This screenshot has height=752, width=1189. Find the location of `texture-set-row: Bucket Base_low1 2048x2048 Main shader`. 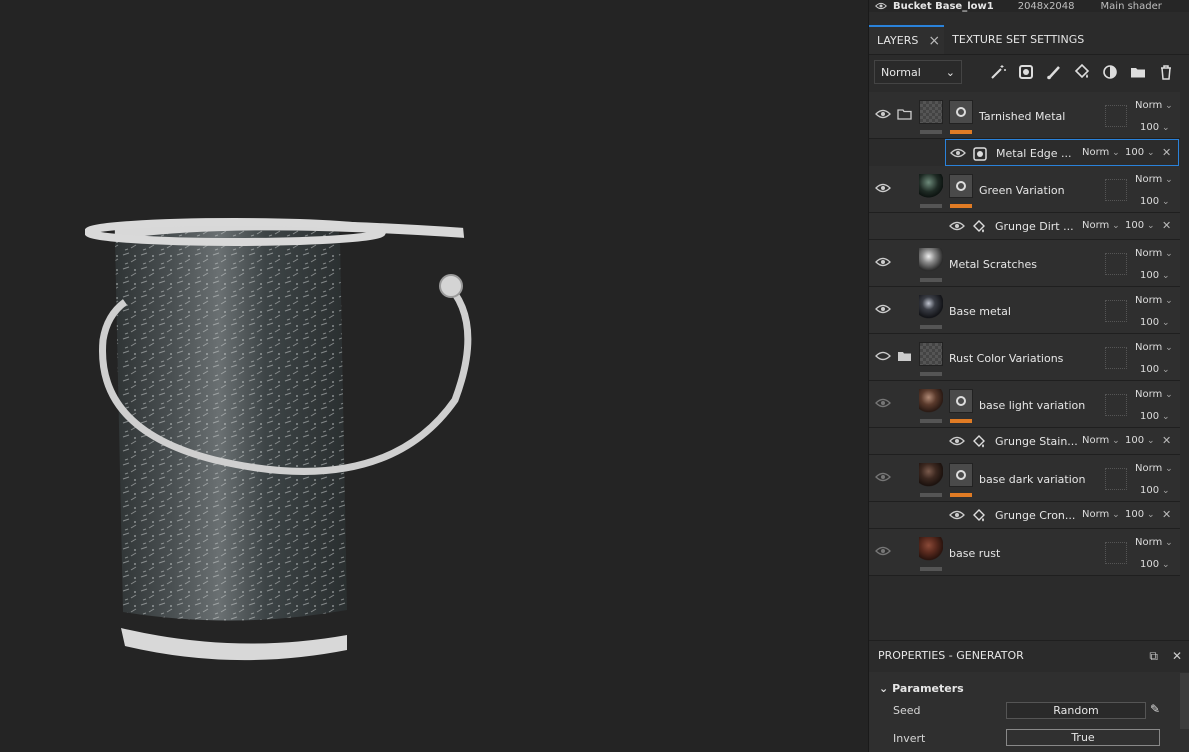

texture-set-row: Bucket Base_low1 2048x2048 Main shader is located at coordinates (1029, 6).